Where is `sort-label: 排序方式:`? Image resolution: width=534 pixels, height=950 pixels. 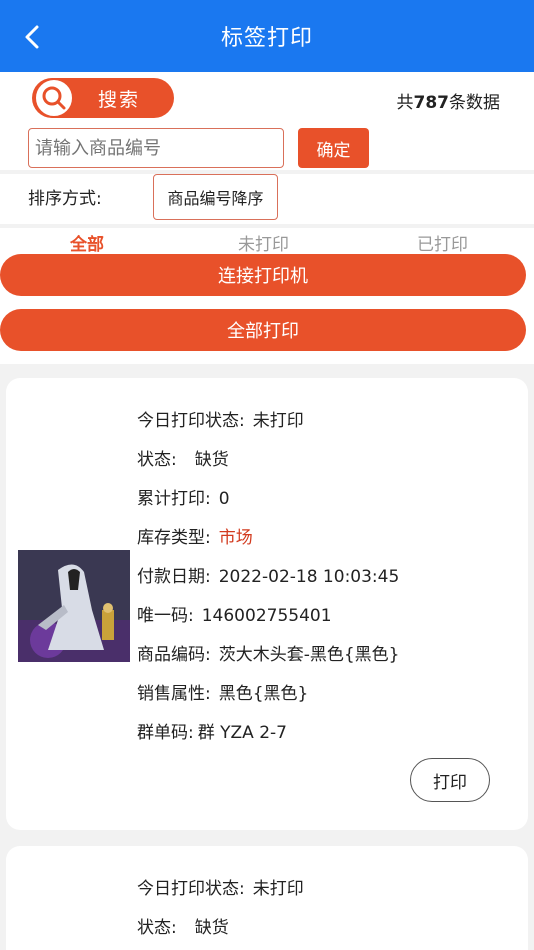 sort-label: 排序方式: is located at coordinates (65, 199).